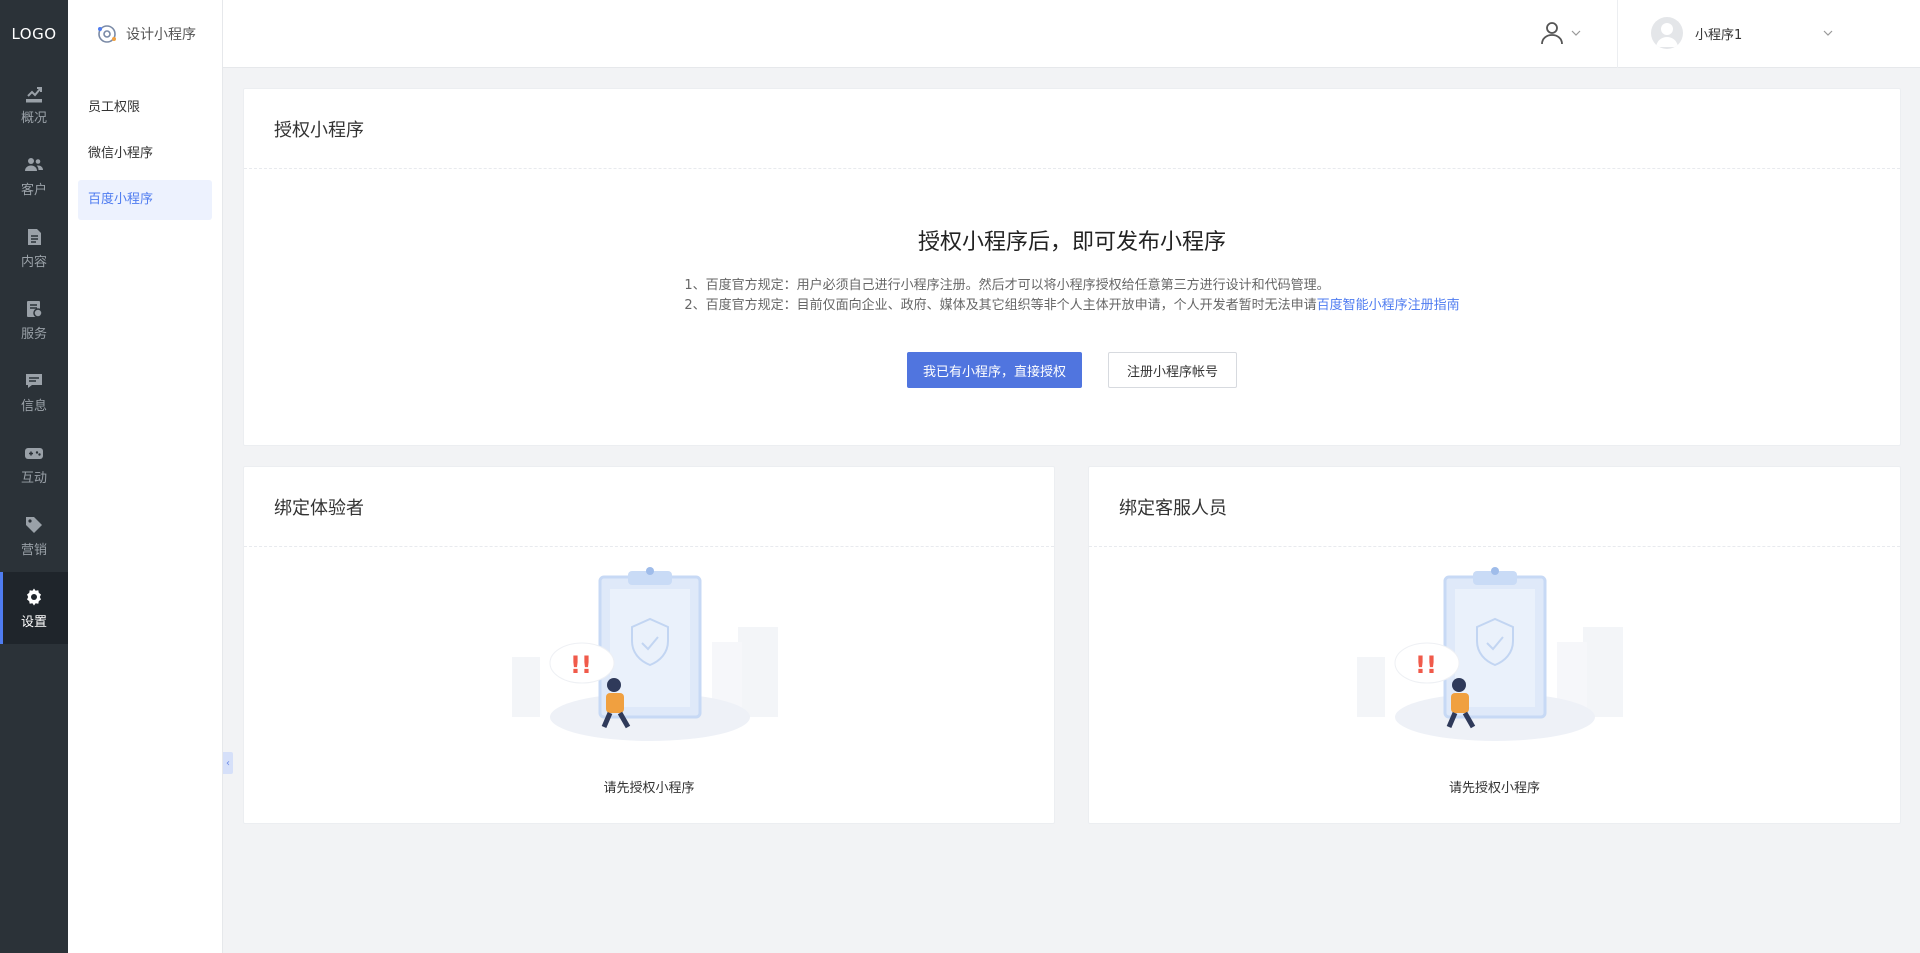 The image size is (1920, 953). I want to click on gamepad-icon, so click(34, 453).